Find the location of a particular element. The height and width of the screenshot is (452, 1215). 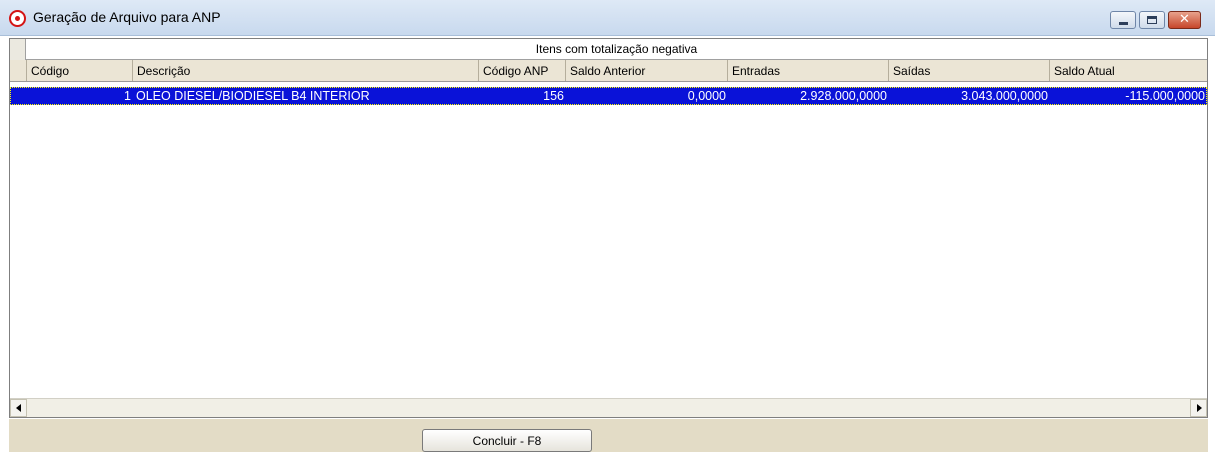

column-header-codigo: Código is located at coordinates (80, 70).